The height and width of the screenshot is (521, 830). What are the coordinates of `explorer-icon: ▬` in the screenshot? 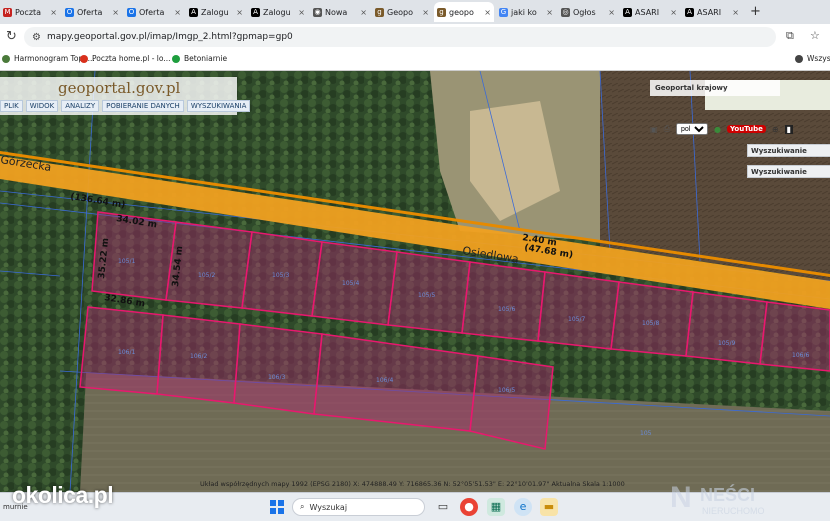 It's located at (549, 507).